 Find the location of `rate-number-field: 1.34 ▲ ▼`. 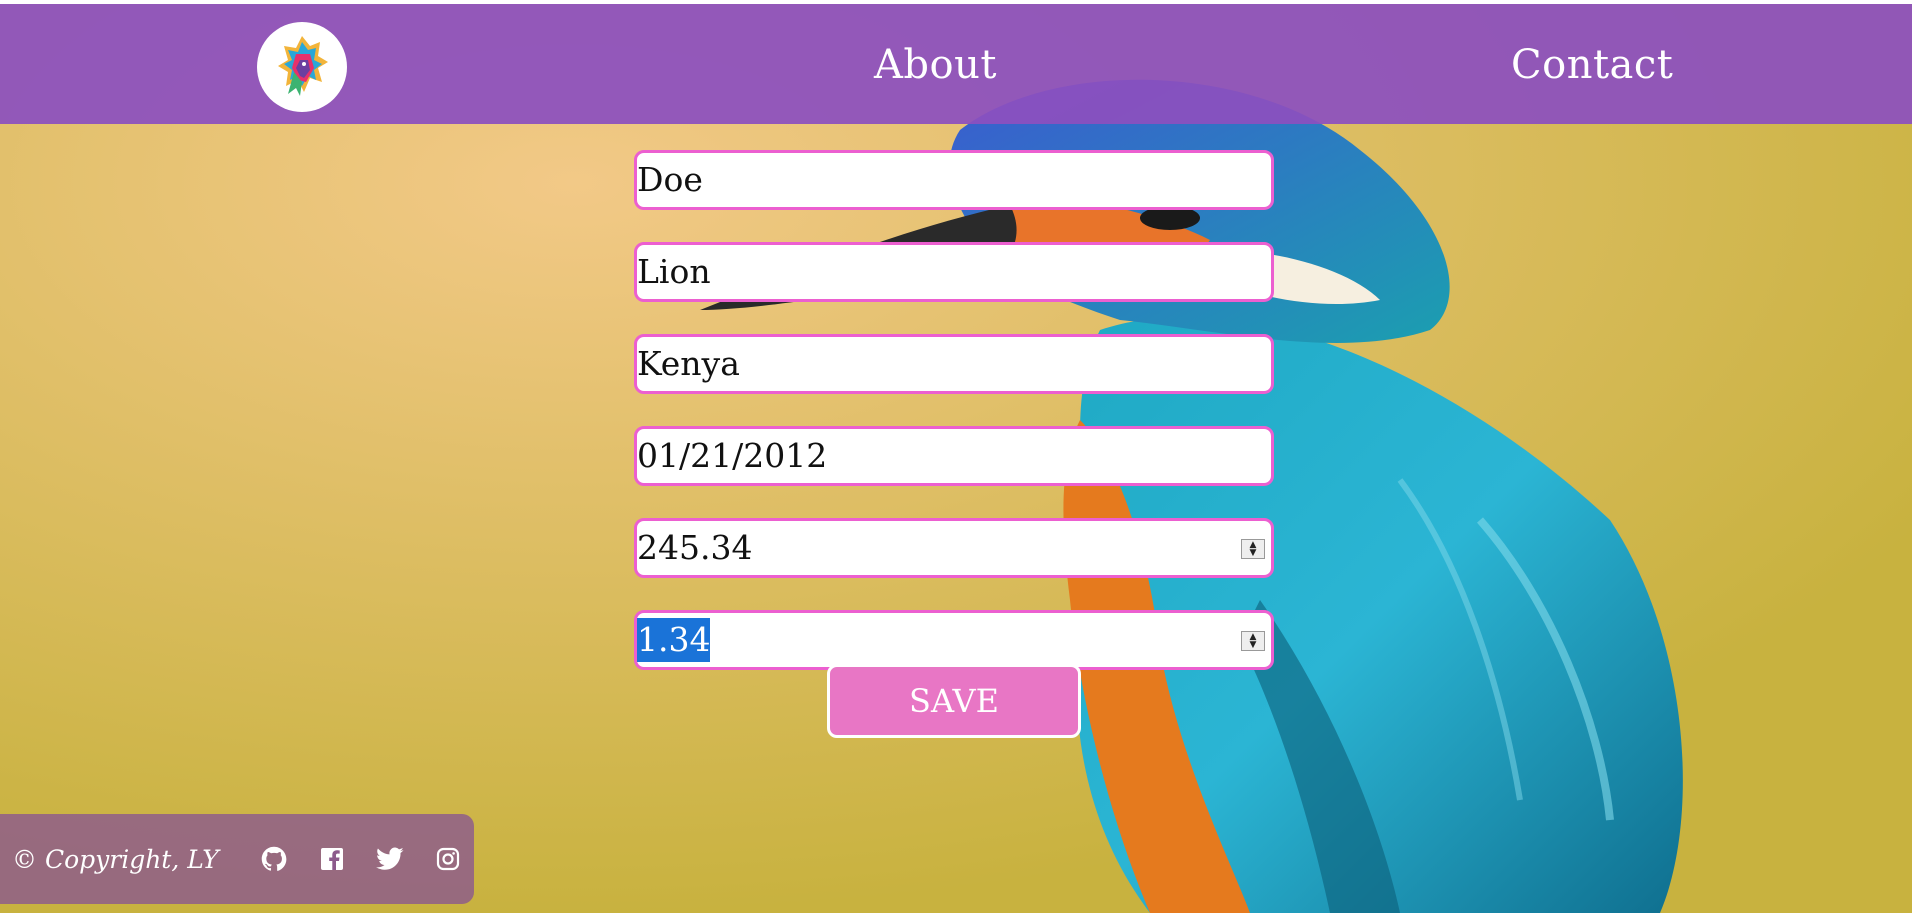

rate-number-field: 1.34 ▲ ▼ is located at coordinates (954, 640).